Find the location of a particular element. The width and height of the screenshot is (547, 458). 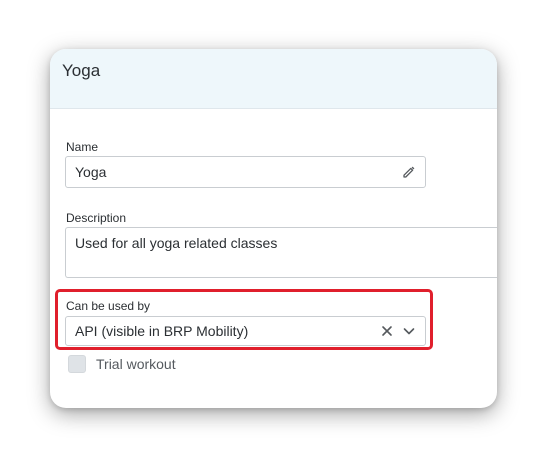

can-be-used-by-select: API (visible in BRP Mobility) is located at coordinates (245, 331).